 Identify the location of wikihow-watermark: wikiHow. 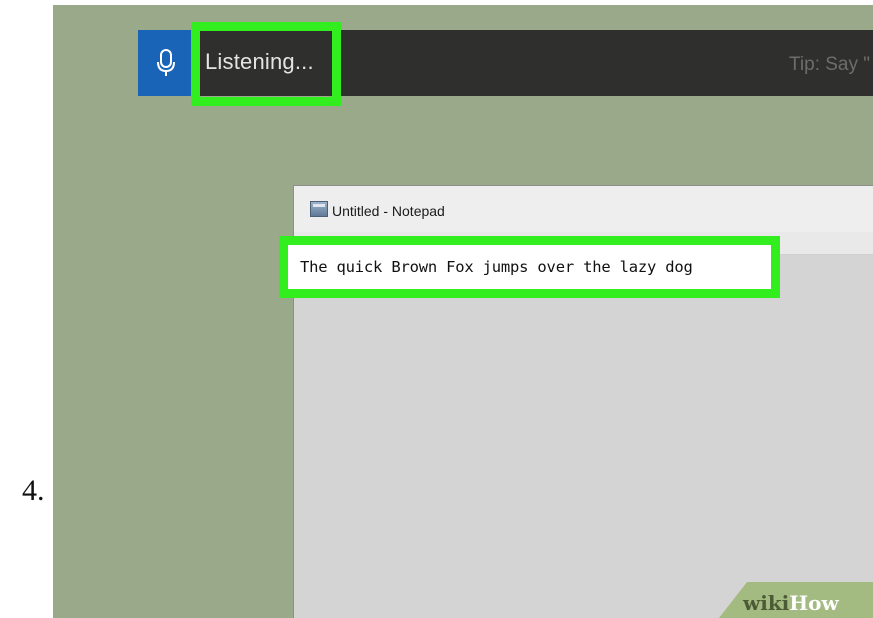
(791, 603).